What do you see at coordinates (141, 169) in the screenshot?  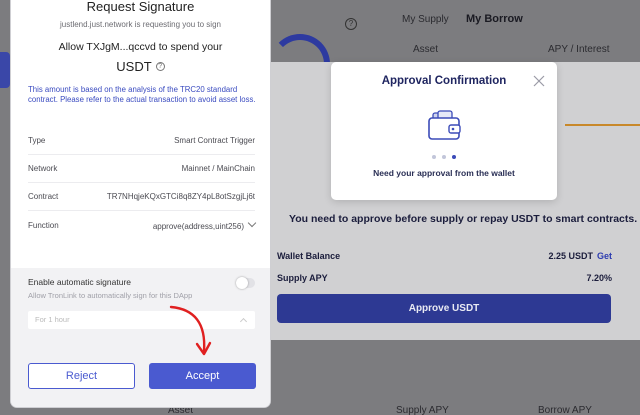 I see `detail-row-network: Network Mainnet / MainChain` at bounding box center [141, 169].